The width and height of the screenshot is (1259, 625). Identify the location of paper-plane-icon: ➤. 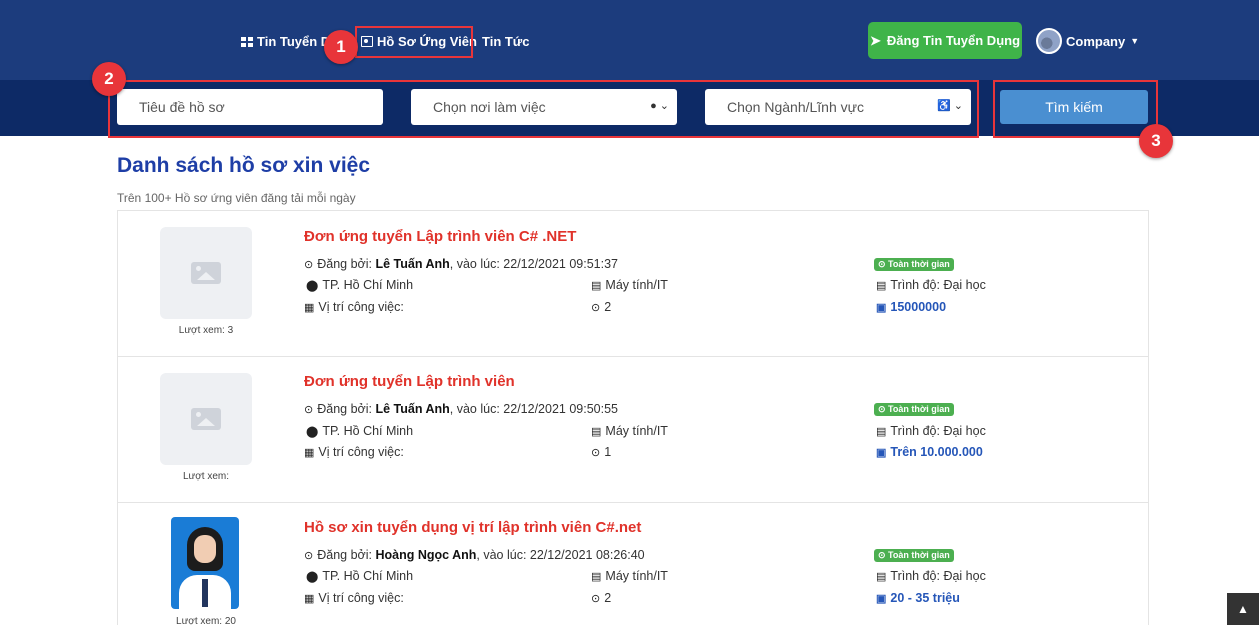
(875, 40).